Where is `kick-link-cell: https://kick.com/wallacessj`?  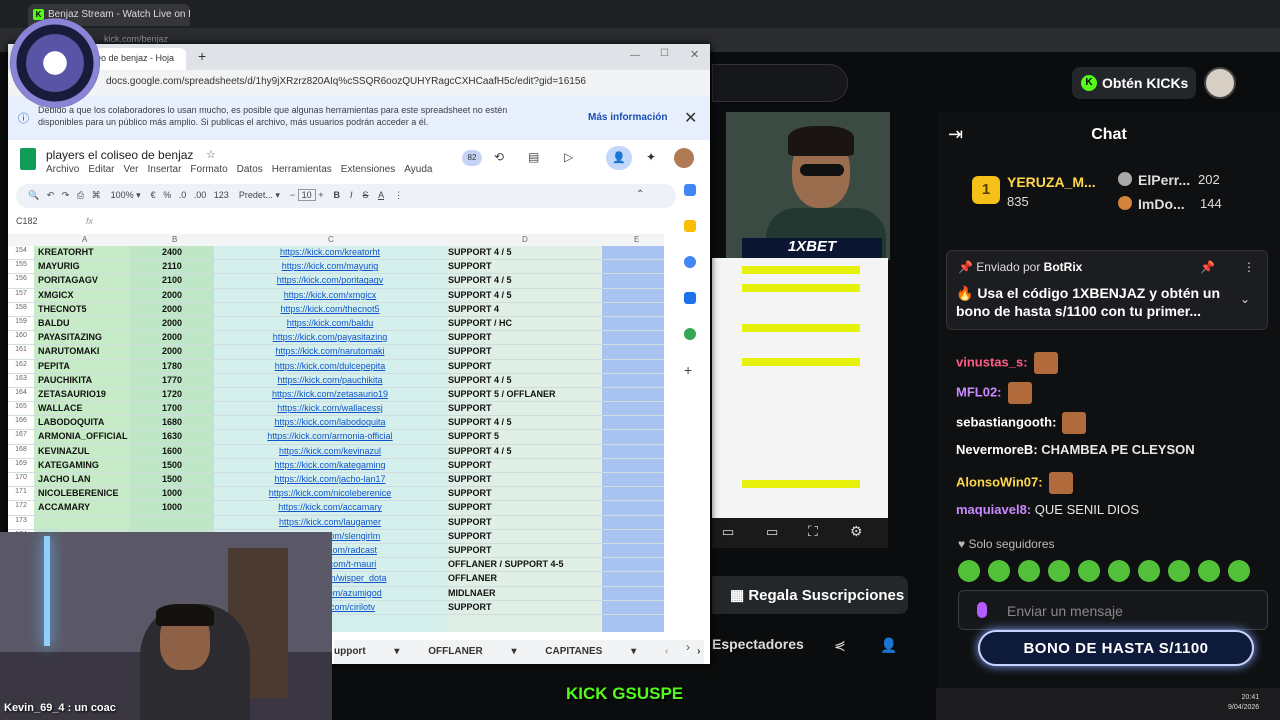 kick-link-cell: https://kick.com/wallacessj is located at coordinates (330, 409).